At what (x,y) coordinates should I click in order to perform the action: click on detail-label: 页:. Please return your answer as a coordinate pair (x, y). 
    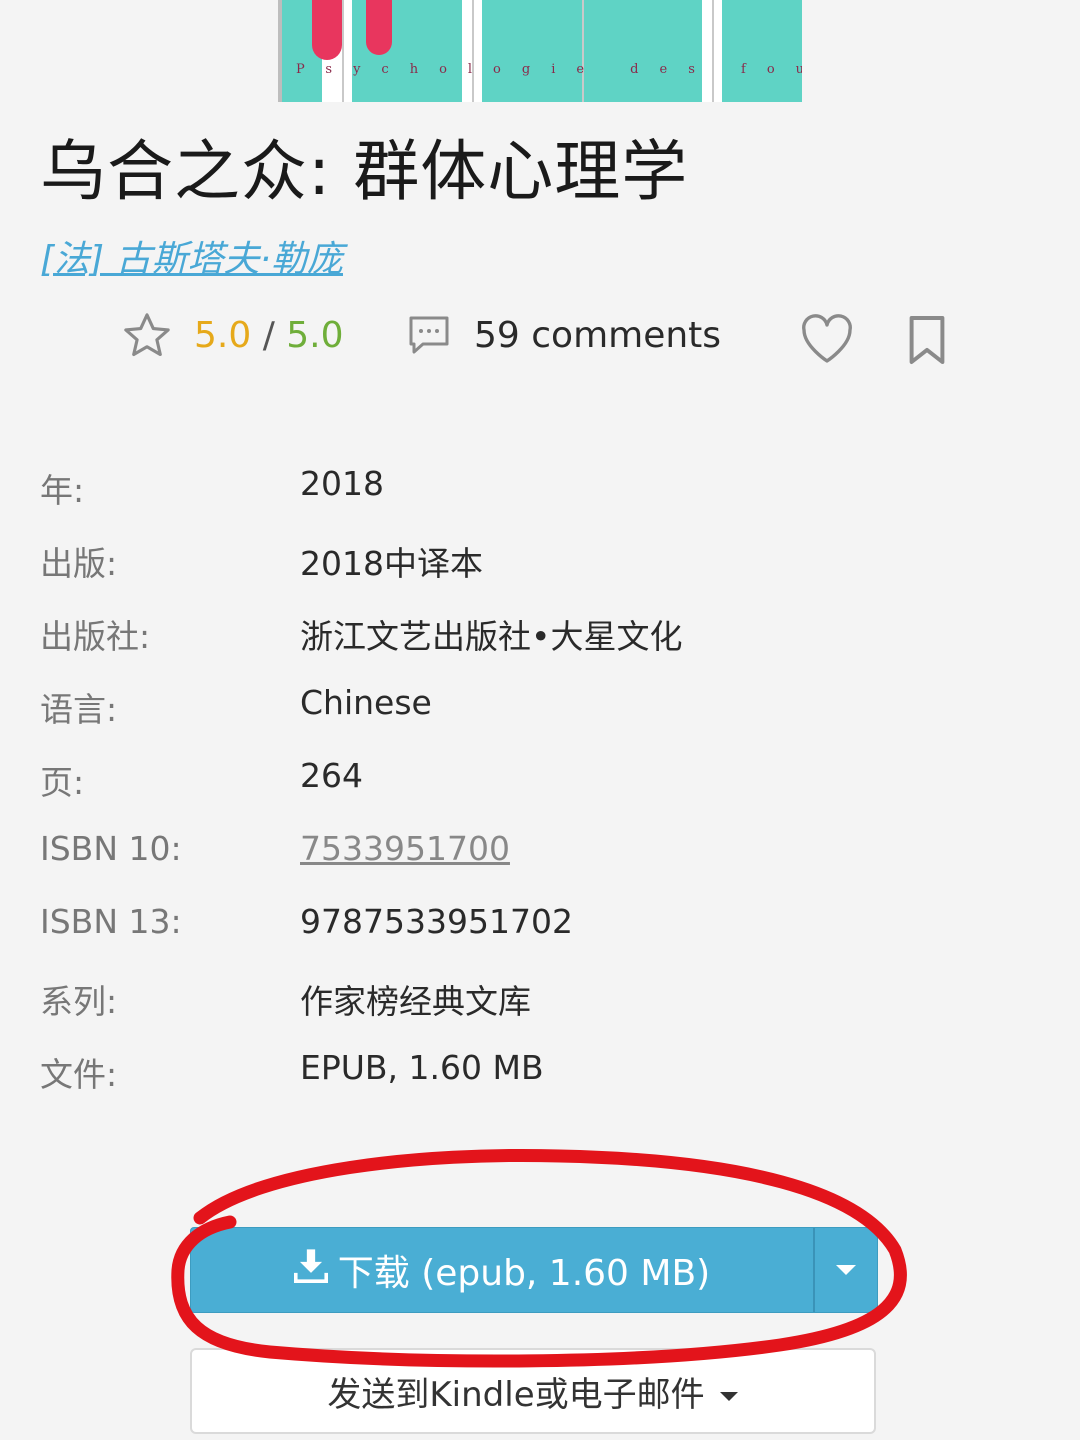
    Looking at the image, I should click on (62, 782).